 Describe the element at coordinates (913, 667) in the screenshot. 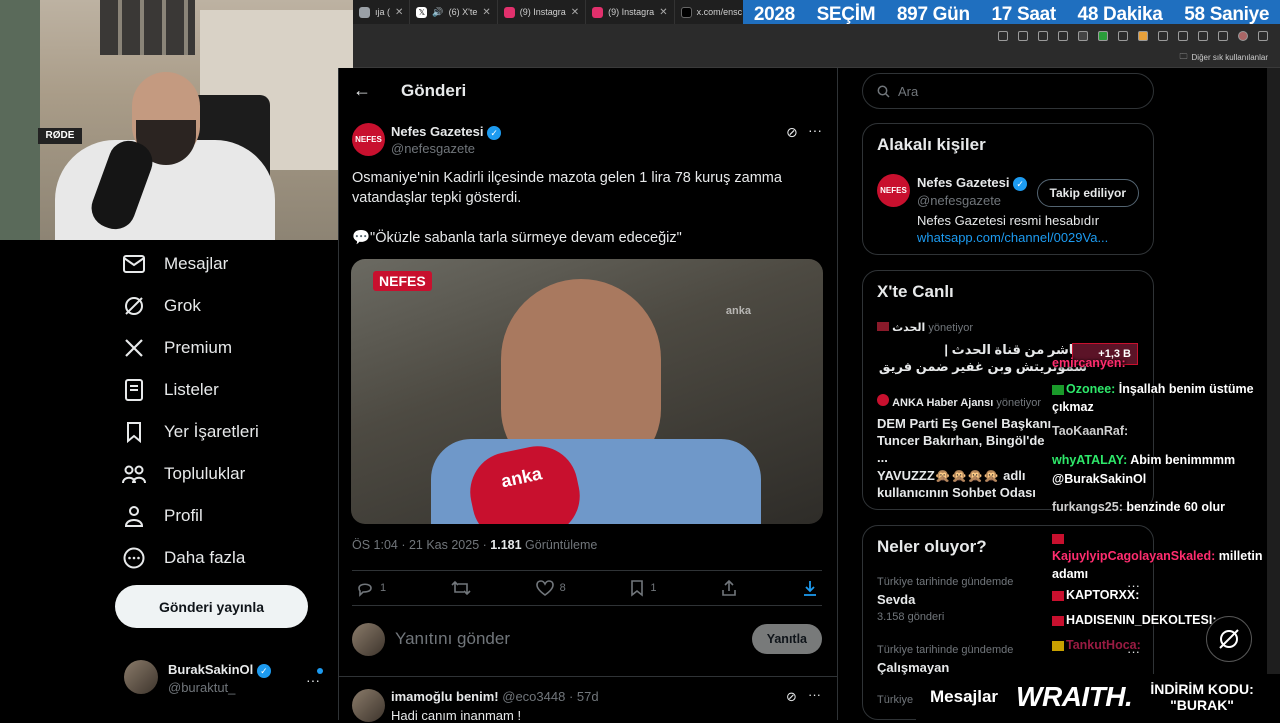

I see `trend-name: Çalışmayan` at that location.